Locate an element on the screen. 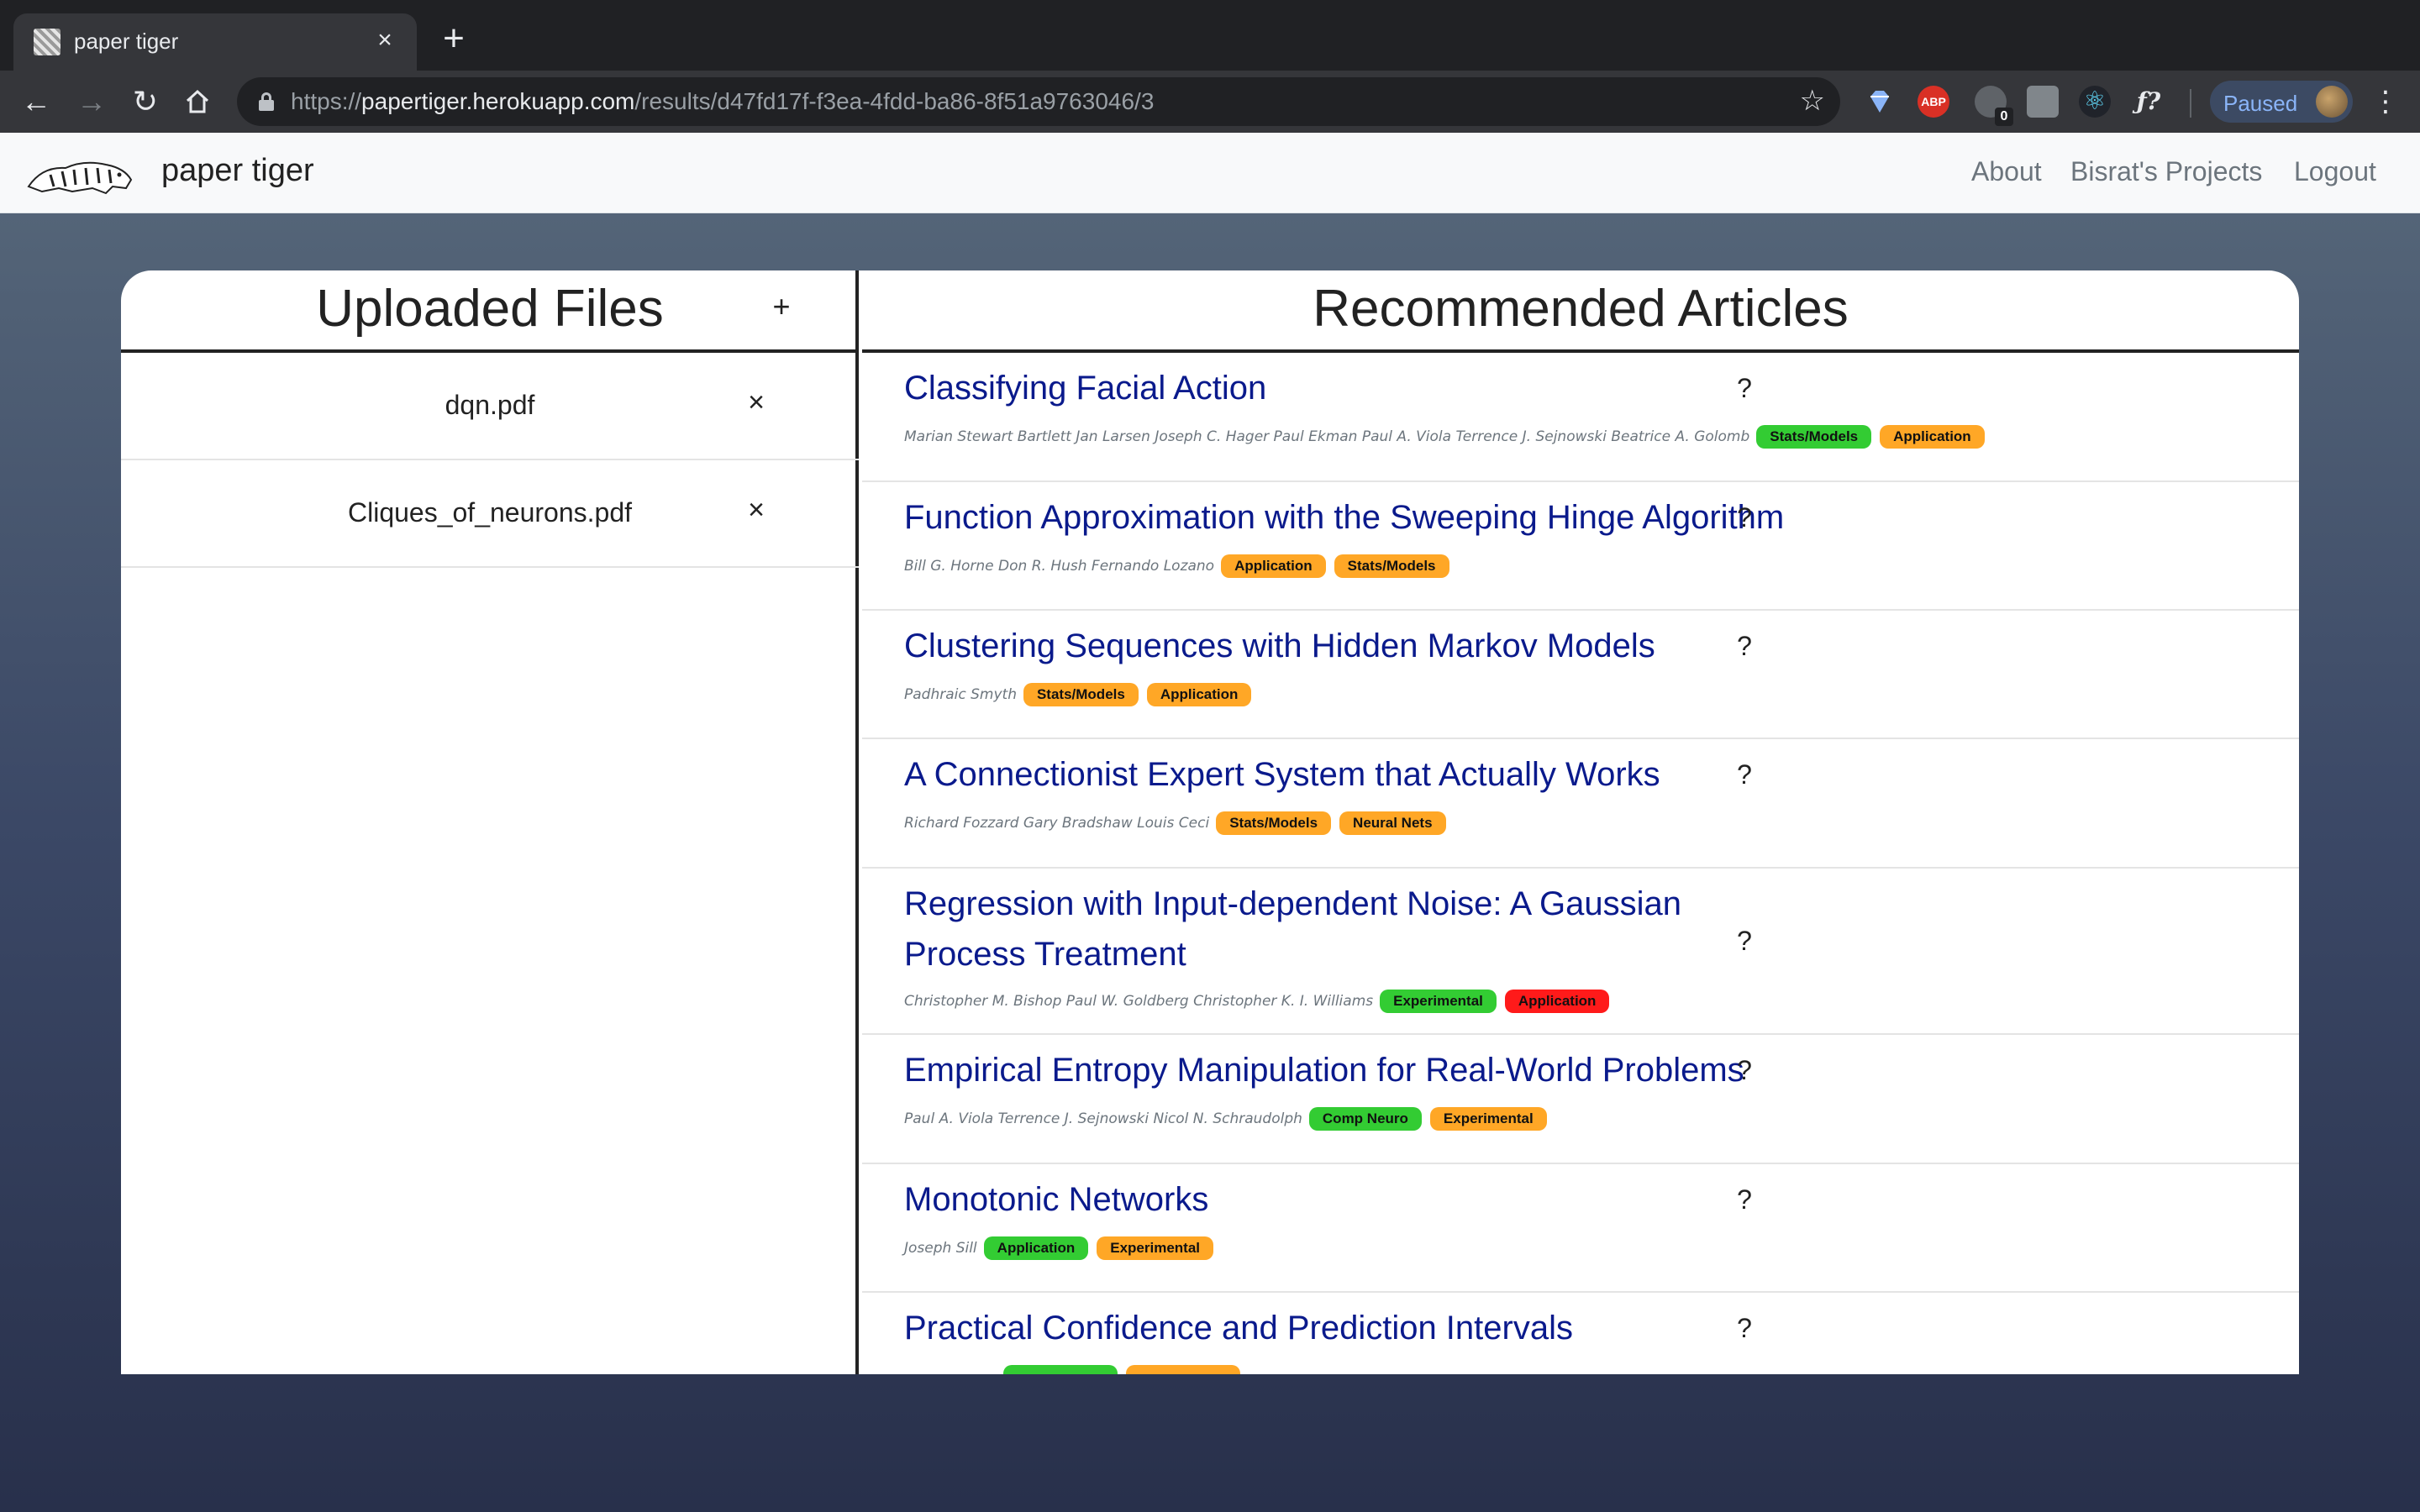  article-authors: Padhraic Smyth is located at coordinates (961, 694).